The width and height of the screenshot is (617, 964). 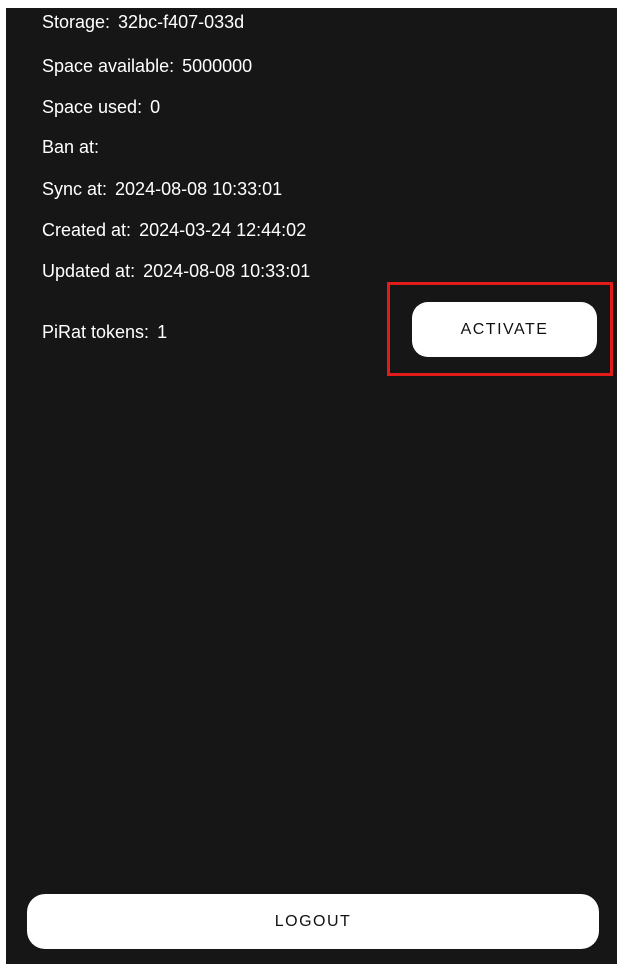 What do you see at coordinates (71, 147) in the screenshot?
I see `ban-at-label: Ban at:` at bounding box center [71, 147].